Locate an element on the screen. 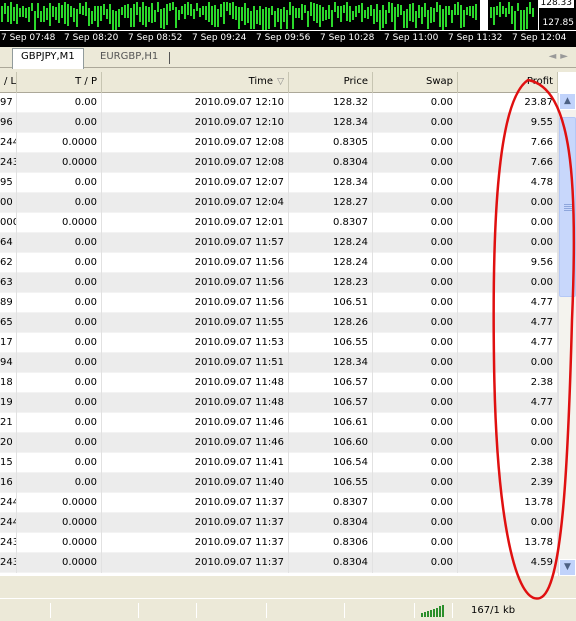 This screenshot has width=576, height=621. cell-profit: 9.55 is located at coordinates (508, 123).